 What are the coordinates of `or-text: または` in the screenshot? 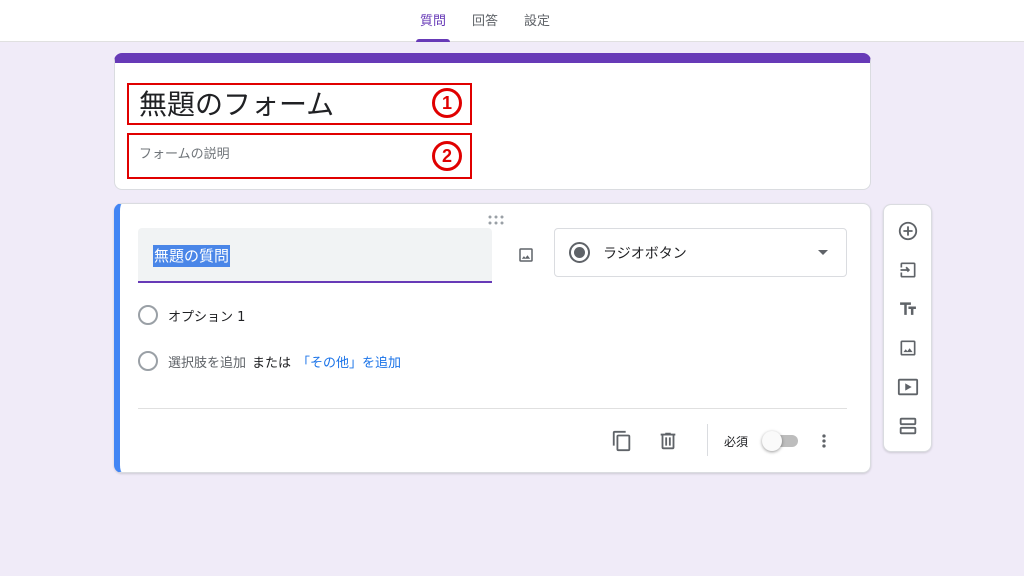 It's located at (272, 363).